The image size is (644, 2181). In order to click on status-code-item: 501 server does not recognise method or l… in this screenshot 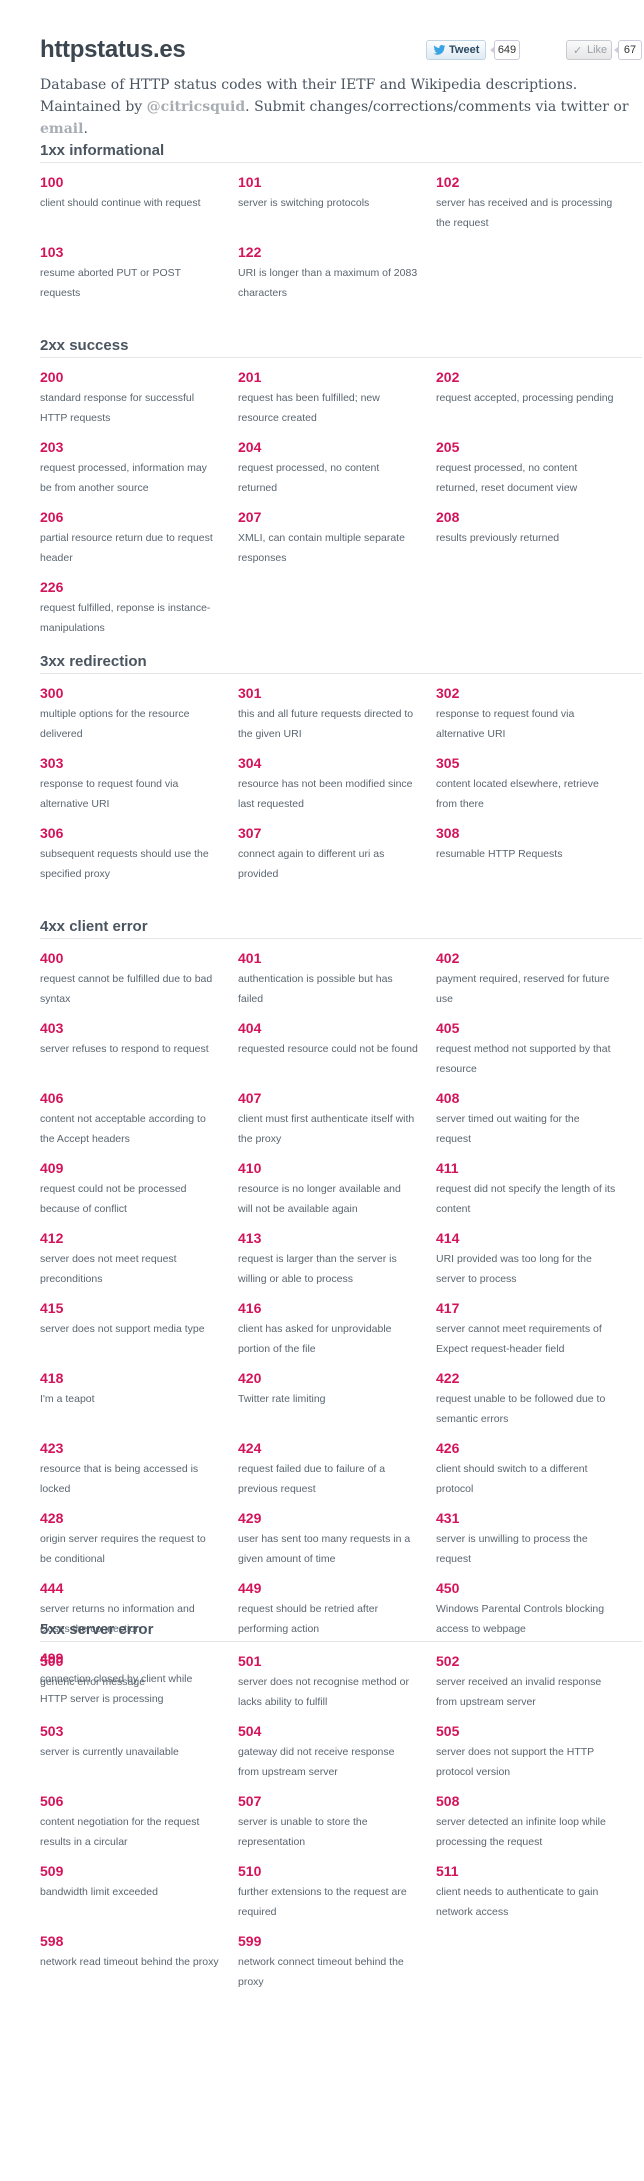, I will do `click(328, 1682)`.